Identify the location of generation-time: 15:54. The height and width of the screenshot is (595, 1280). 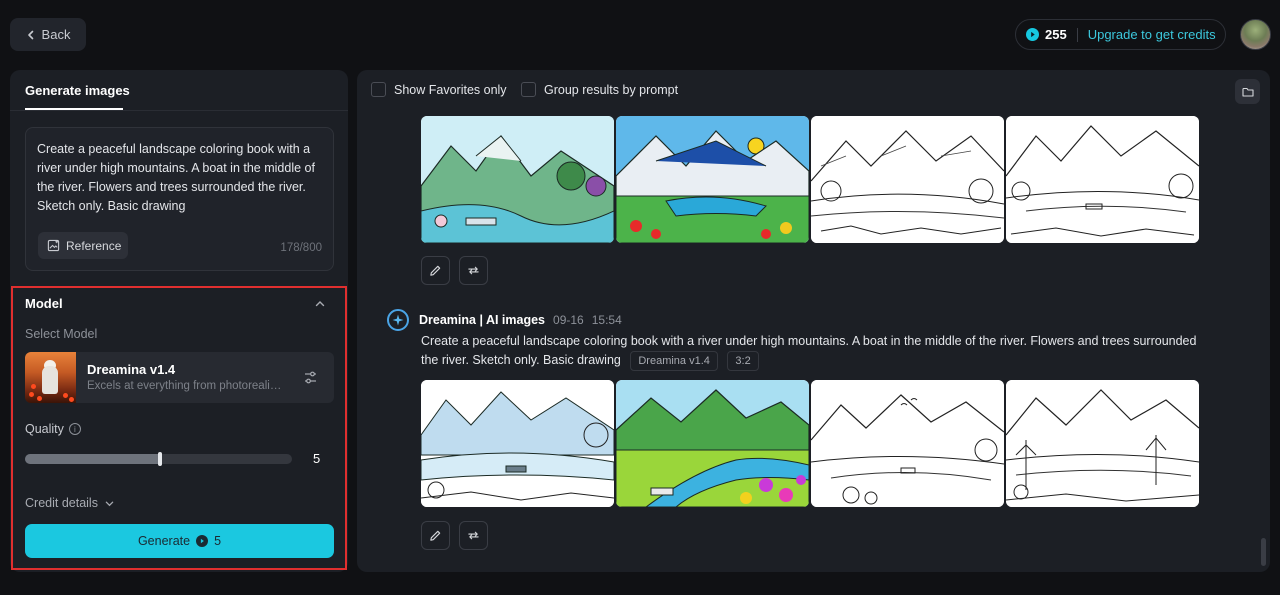
(606, 320).